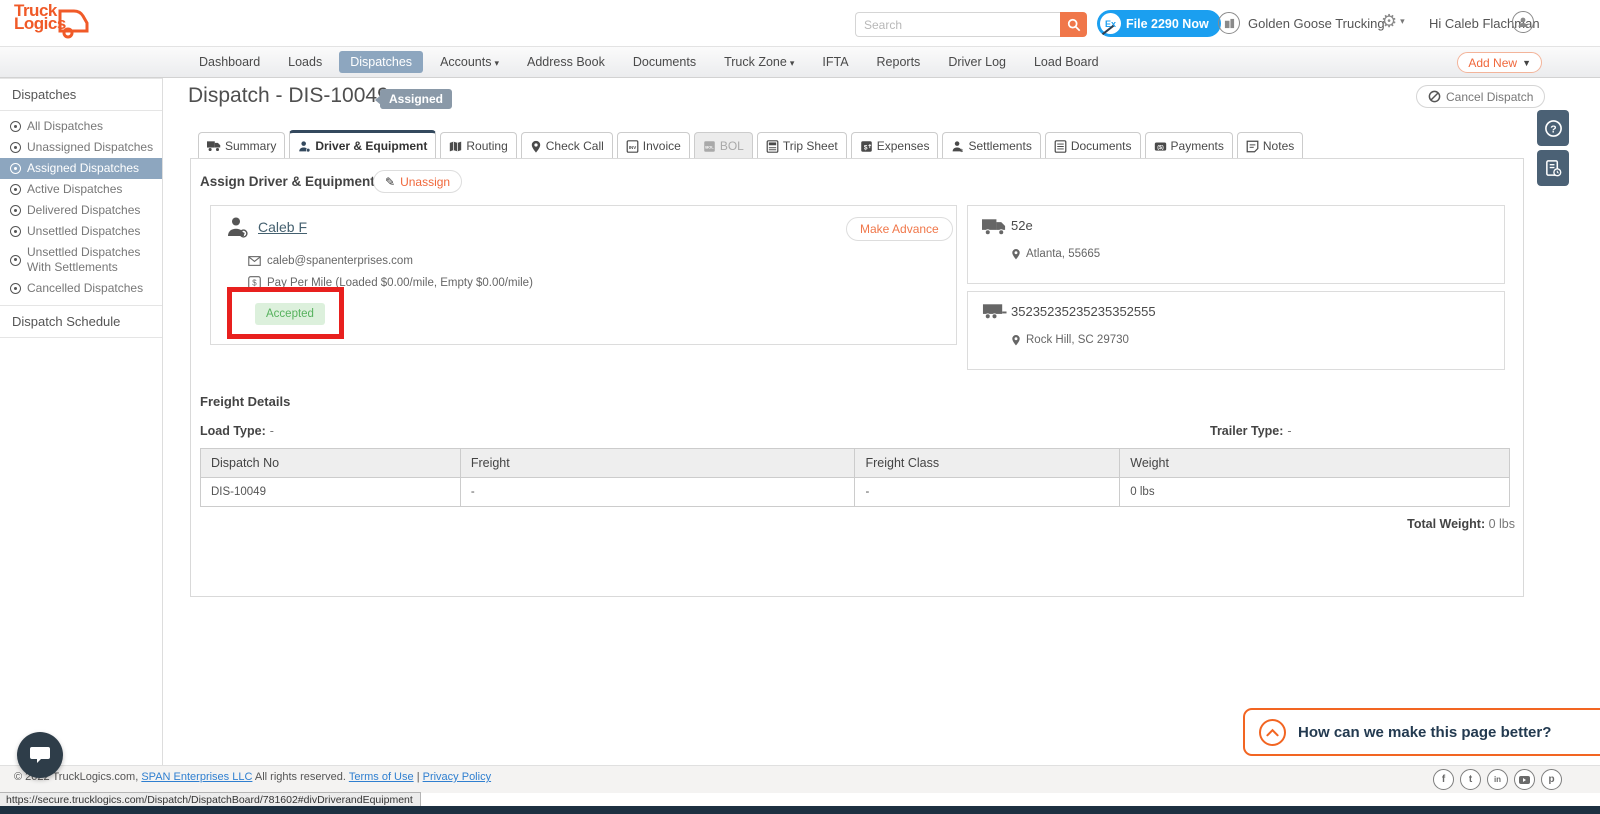  I want to click on column-header-freight-class: Freight Class, so click(987, 463).